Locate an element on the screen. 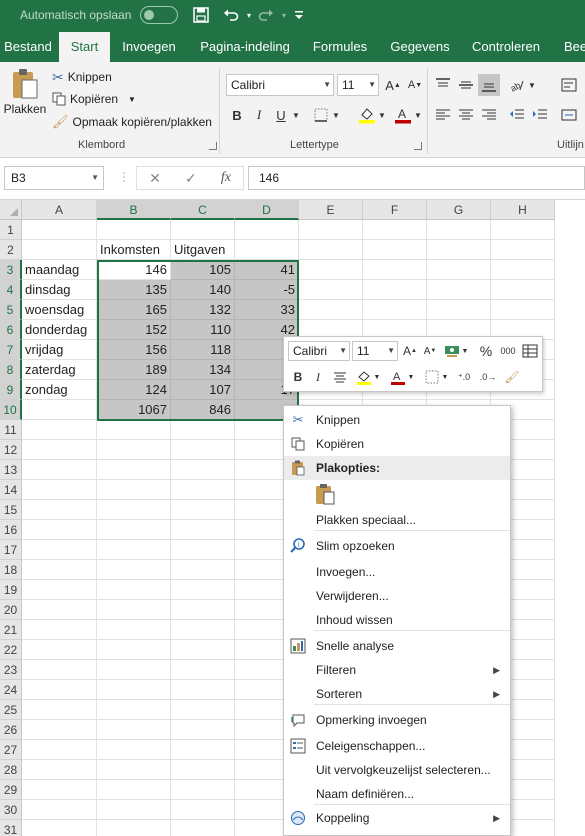  column-header-h: H is located at coordinates (523, 210).